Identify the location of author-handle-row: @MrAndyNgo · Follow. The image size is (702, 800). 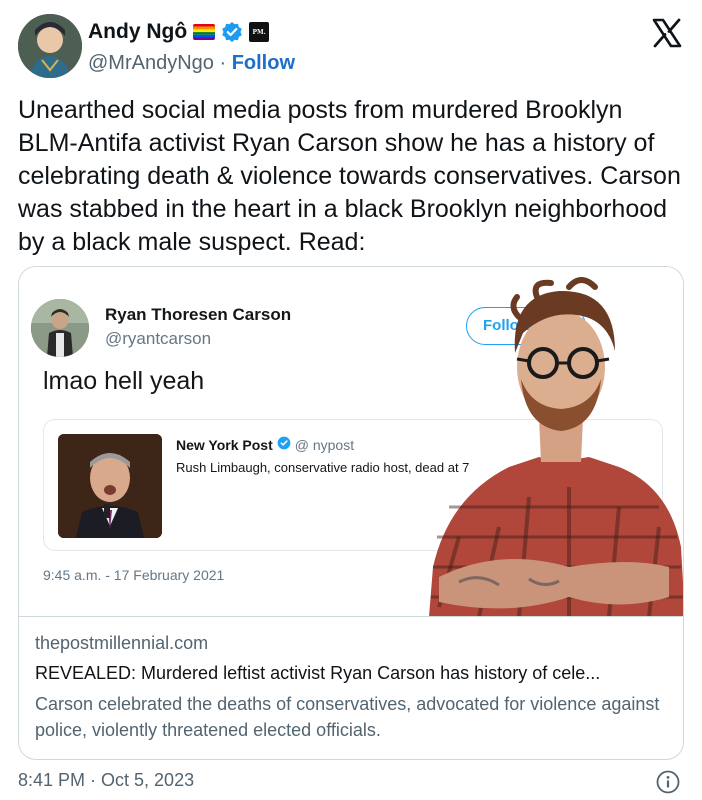
(191, 63).